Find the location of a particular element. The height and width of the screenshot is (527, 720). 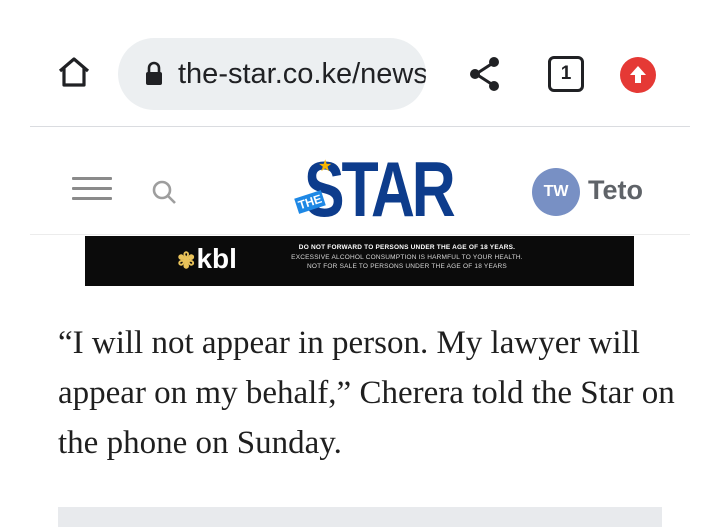

ad-brand-text: kbl is located at coordinates (216, 258).